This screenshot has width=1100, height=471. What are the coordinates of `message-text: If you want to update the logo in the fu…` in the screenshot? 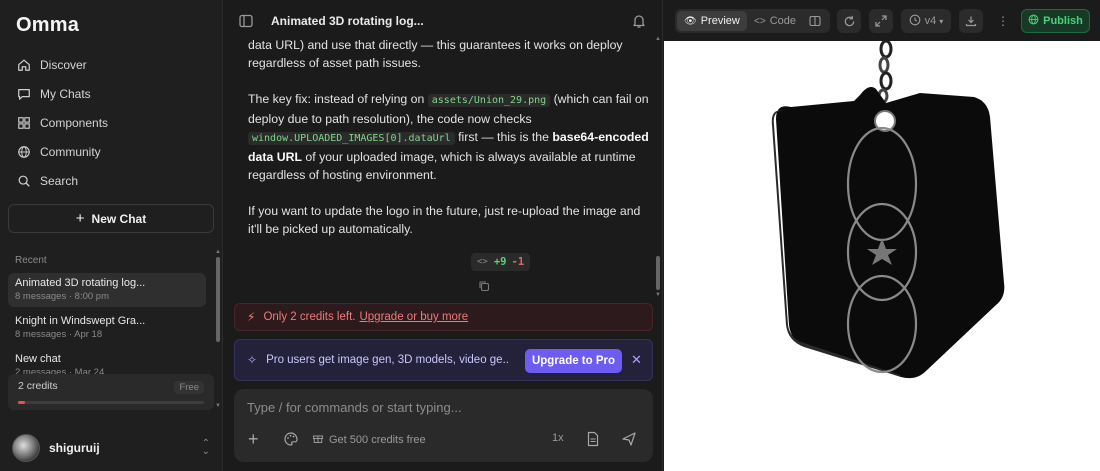 It's located at (444, 220).